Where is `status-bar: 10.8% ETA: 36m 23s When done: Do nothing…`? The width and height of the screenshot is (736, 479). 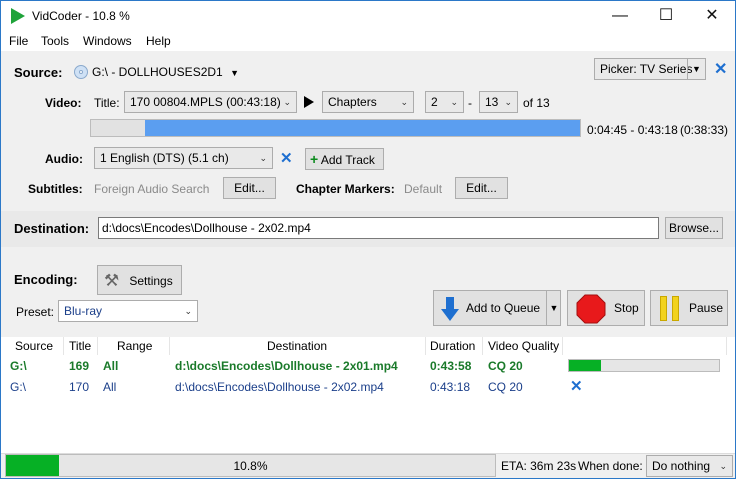 status-bar: 10.8% ETA: 36m 23s When done: Do nothing… is located at coordinates (368, 465).